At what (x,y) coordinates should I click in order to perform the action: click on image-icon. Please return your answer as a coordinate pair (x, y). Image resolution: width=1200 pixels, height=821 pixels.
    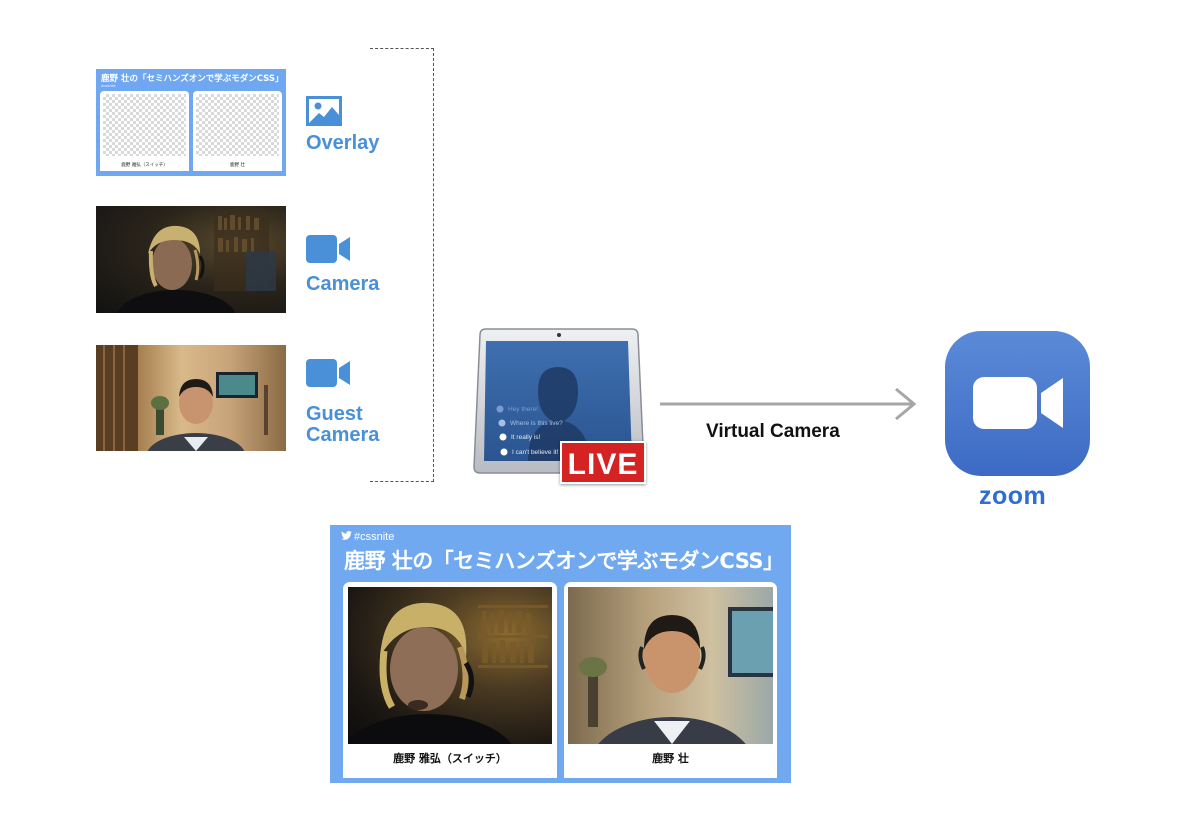
    Looking at the image, I should click on (324, 111).